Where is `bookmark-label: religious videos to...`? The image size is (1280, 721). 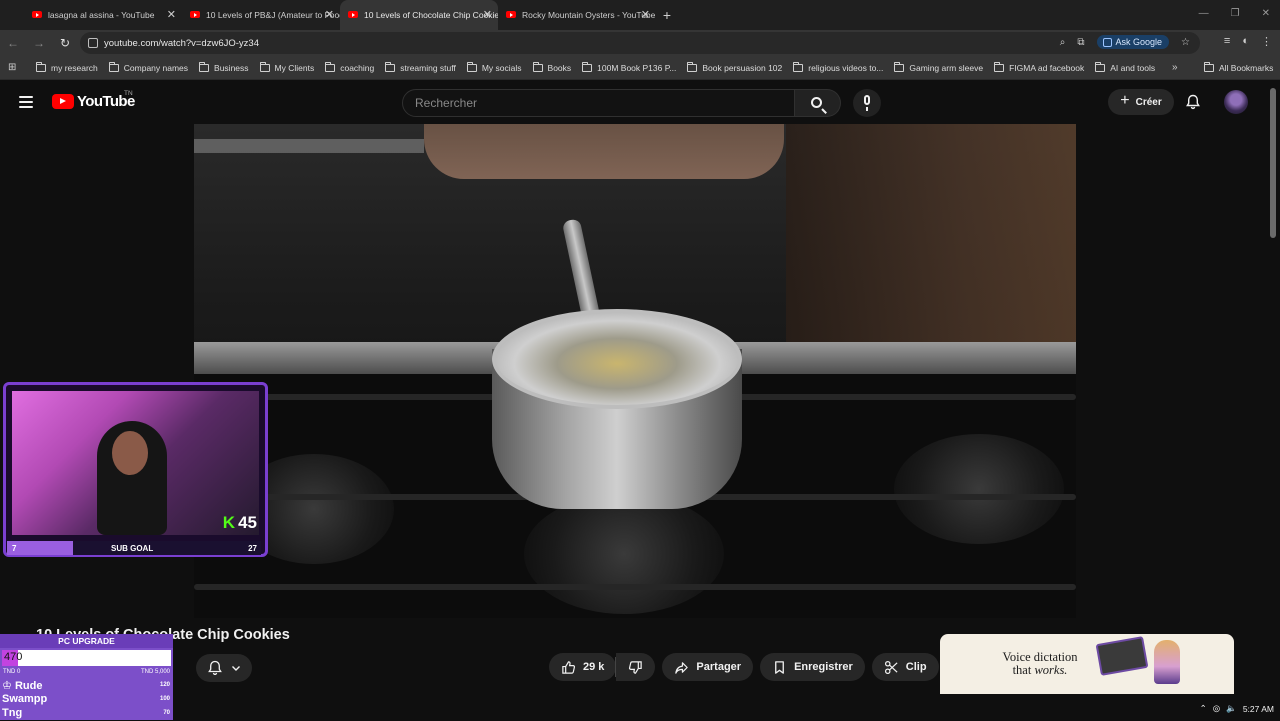
bookmark-label: religious videos to... is located at coordinates (846, 67).